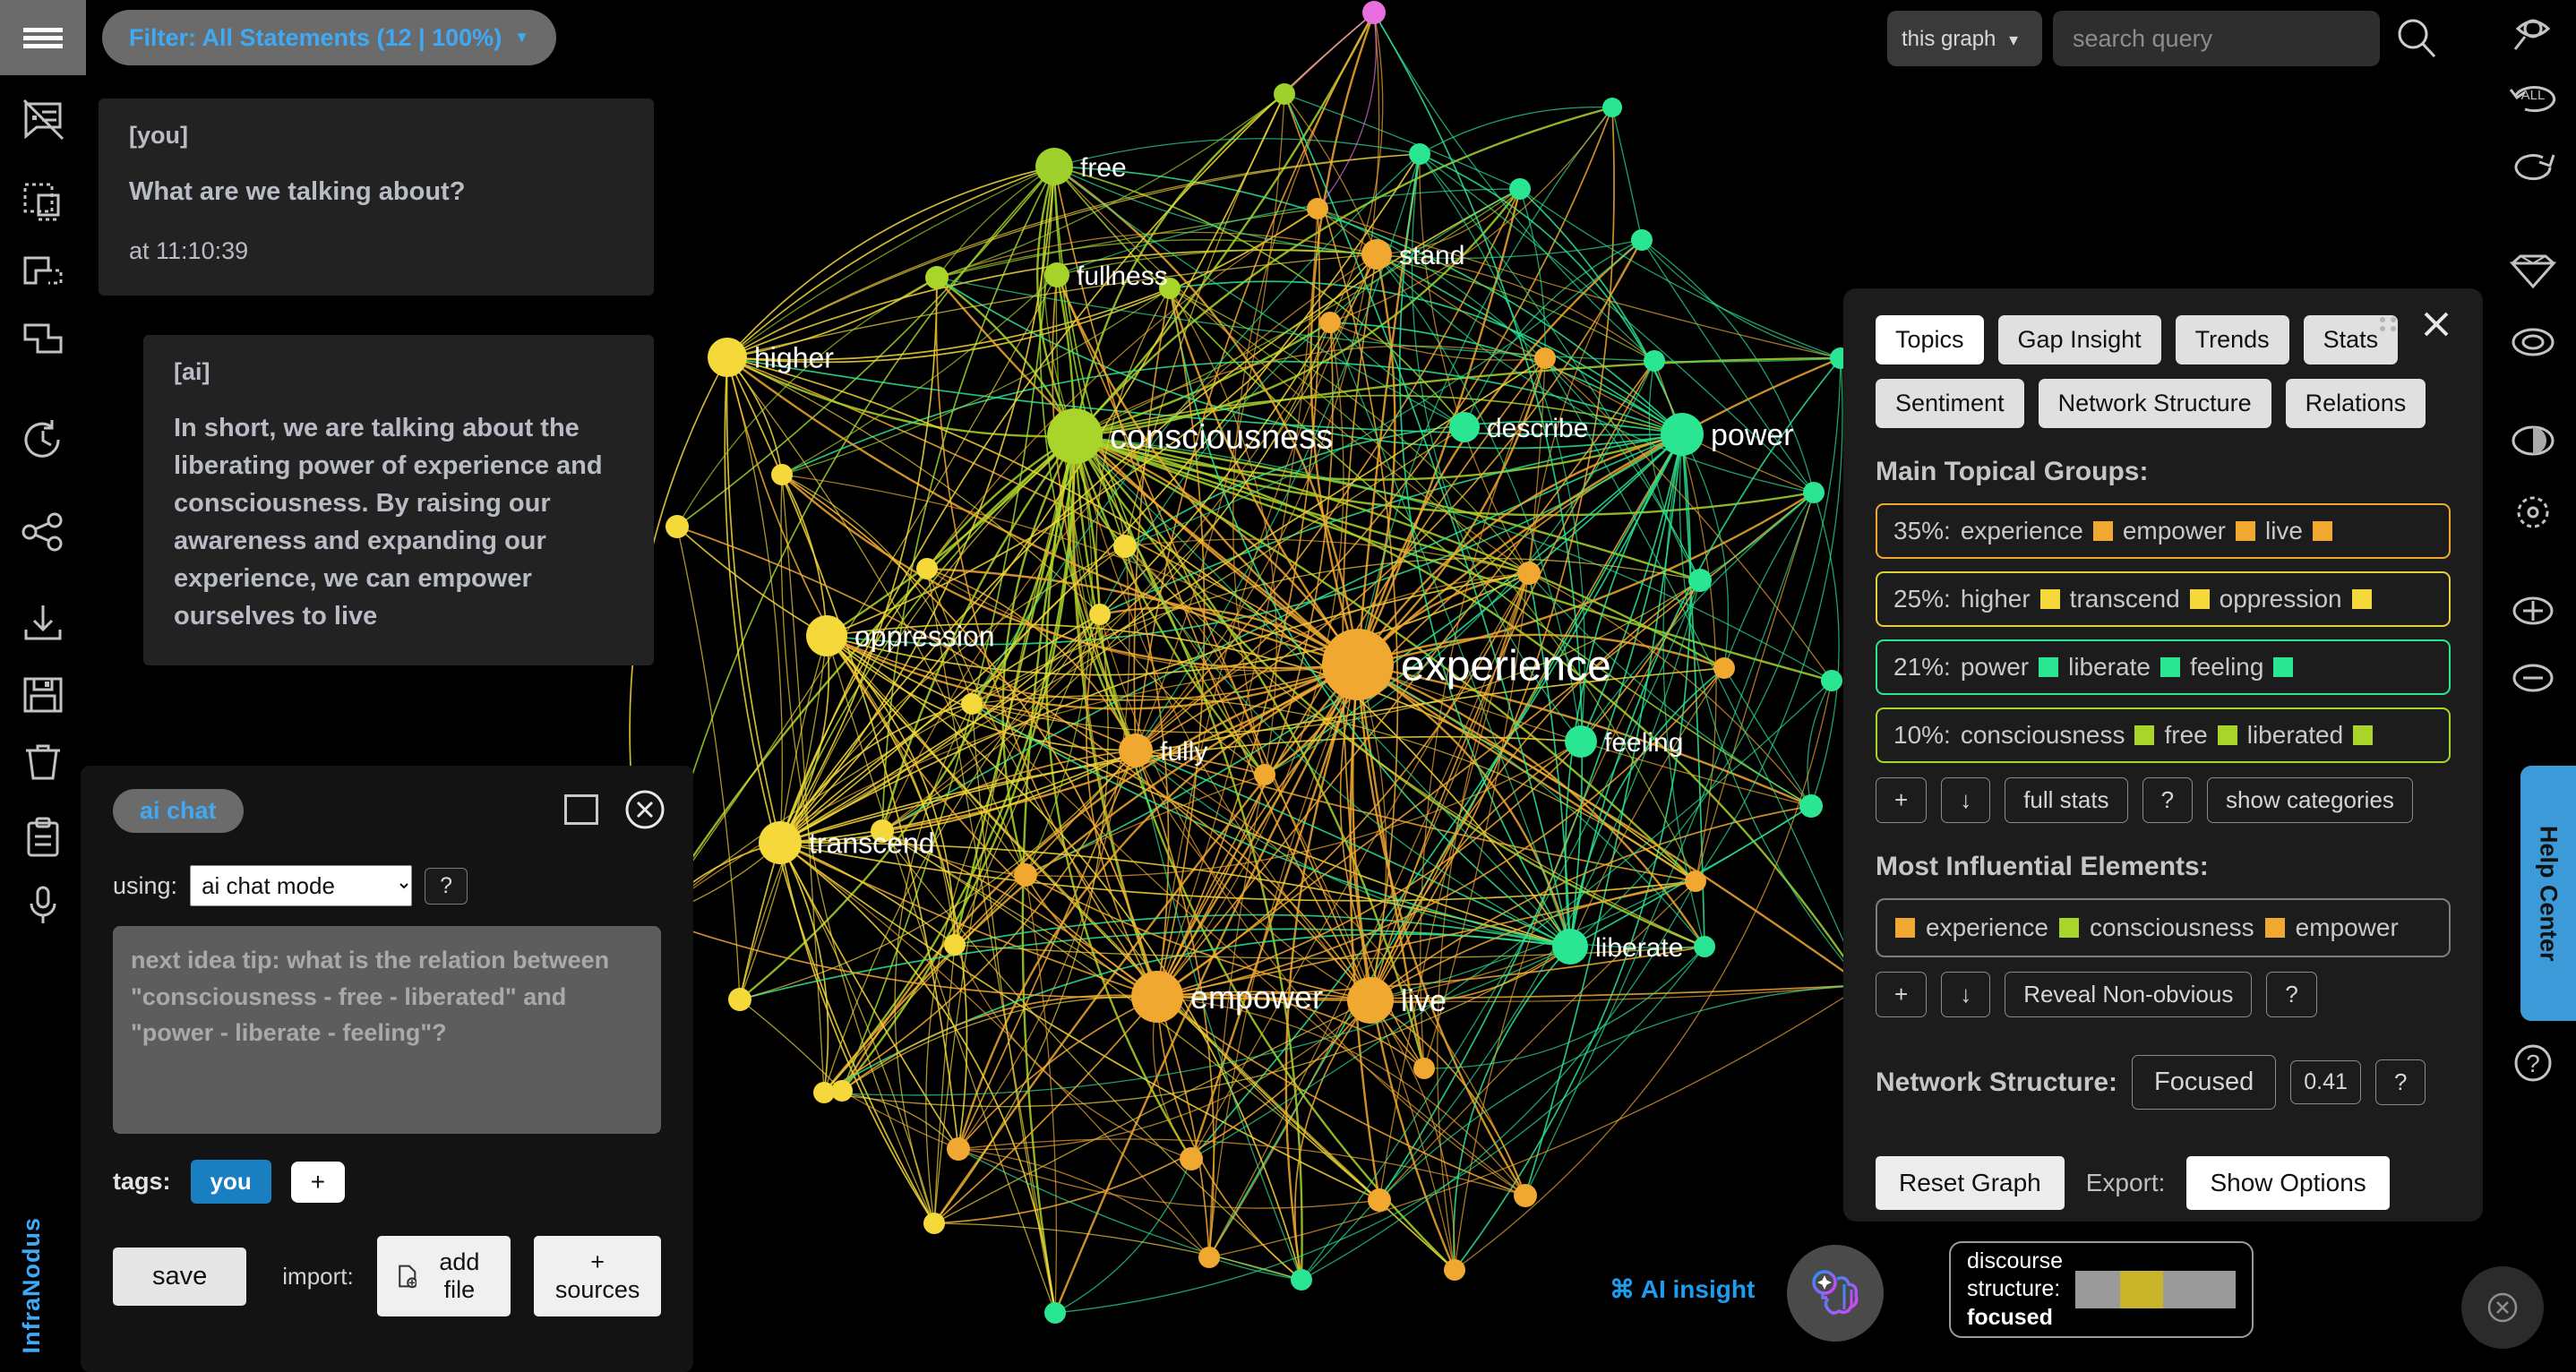 The height and width of the screenshot is (1372, 2576). Describe the element at coordinates (2548, 893) in the screenshot. I see `help-center-tab: Help Center` at that location.